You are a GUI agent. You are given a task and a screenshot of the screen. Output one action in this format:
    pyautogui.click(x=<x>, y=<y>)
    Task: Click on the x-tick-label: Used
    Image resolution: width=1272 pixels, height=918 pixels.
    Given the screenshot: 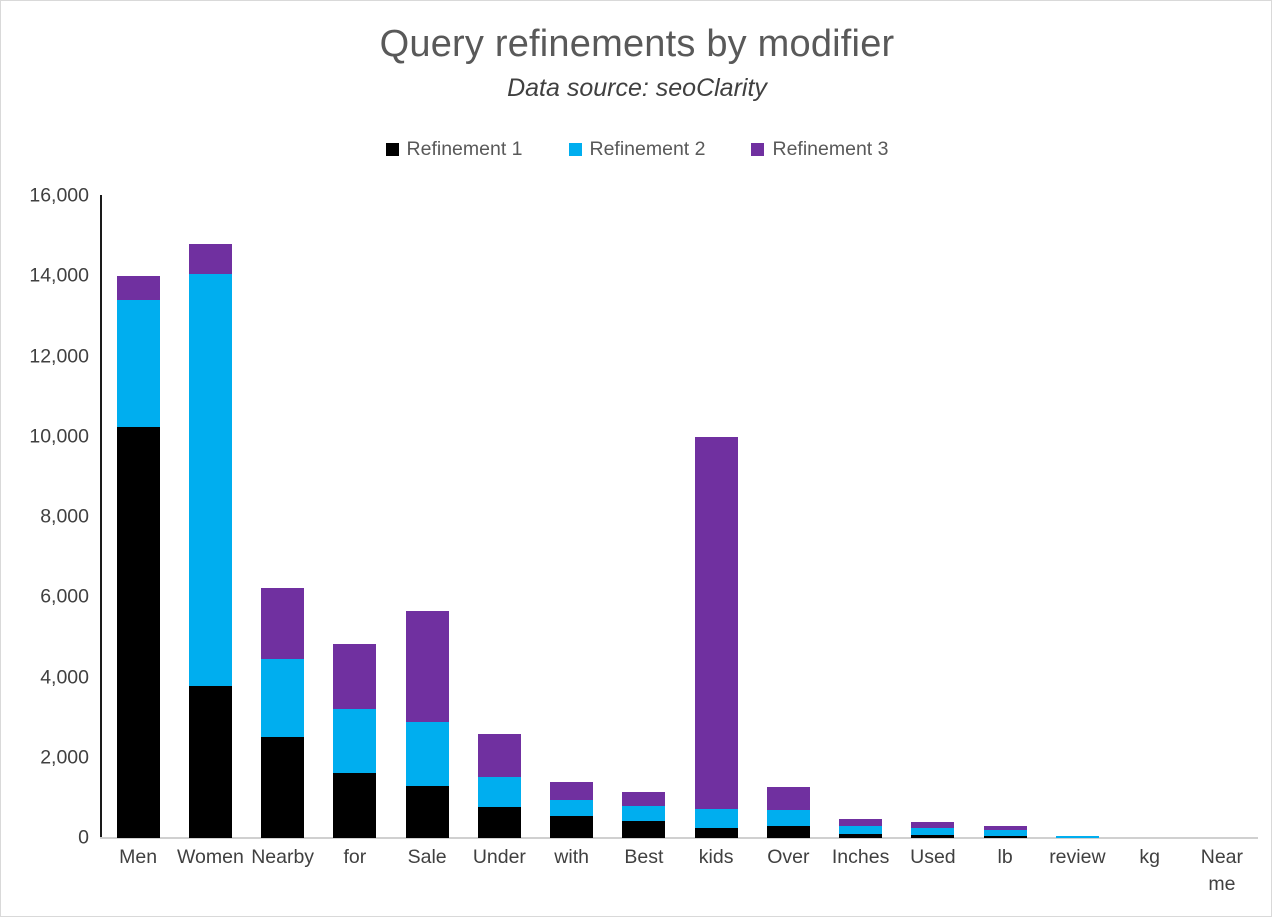 What is the action you would take?
    pyautogui.click(x=933, y=857)
    